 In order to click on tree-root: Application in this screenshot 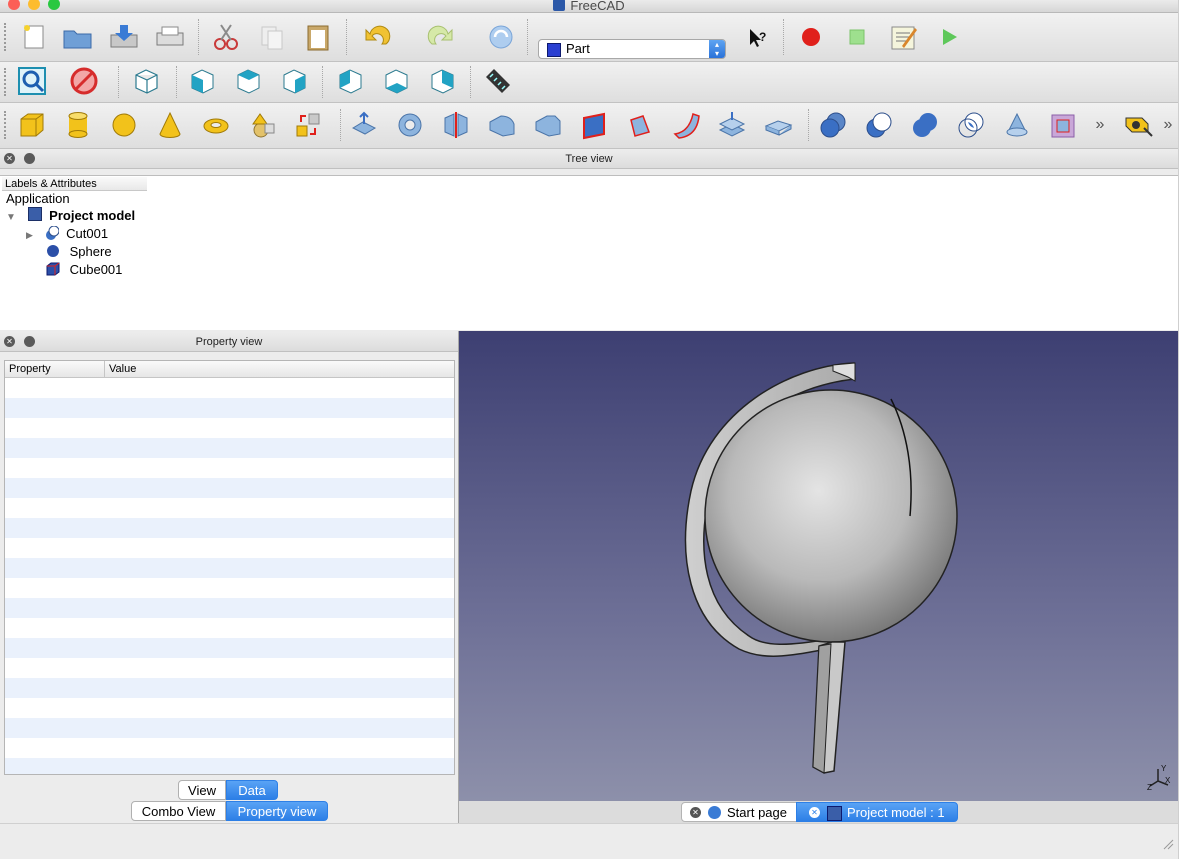, I will do `click(38, 199)`.